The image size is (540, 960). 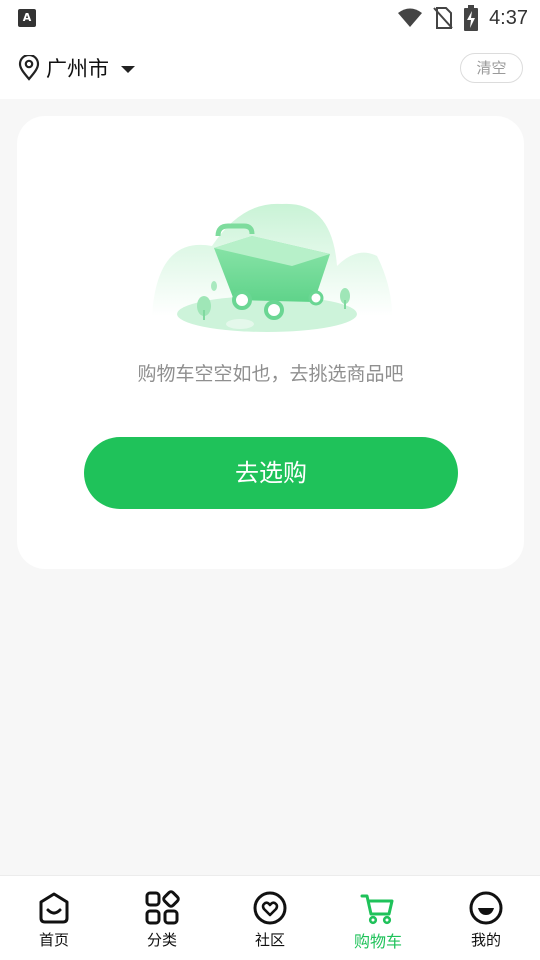 I want to click on status-icons: 4:37, so click(x=462, y=18).